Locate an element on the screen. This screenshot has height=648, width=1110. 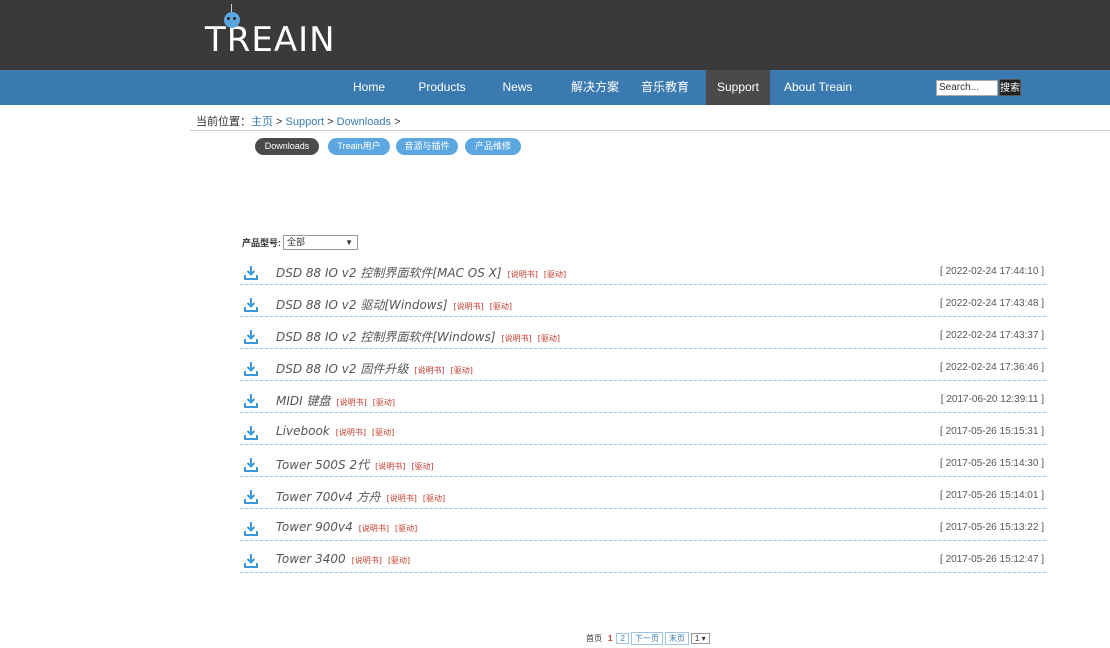
nav-products: Products is located at coordinates (442, 87).